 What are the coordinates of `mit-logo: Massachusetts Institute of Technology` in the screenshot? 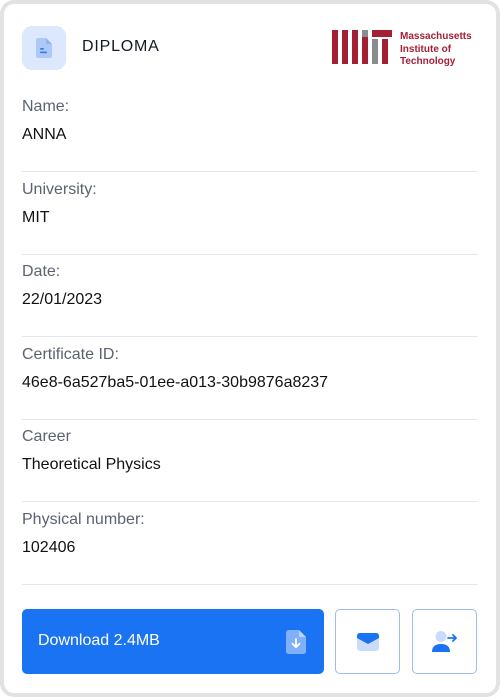 It's located at (402, 49).